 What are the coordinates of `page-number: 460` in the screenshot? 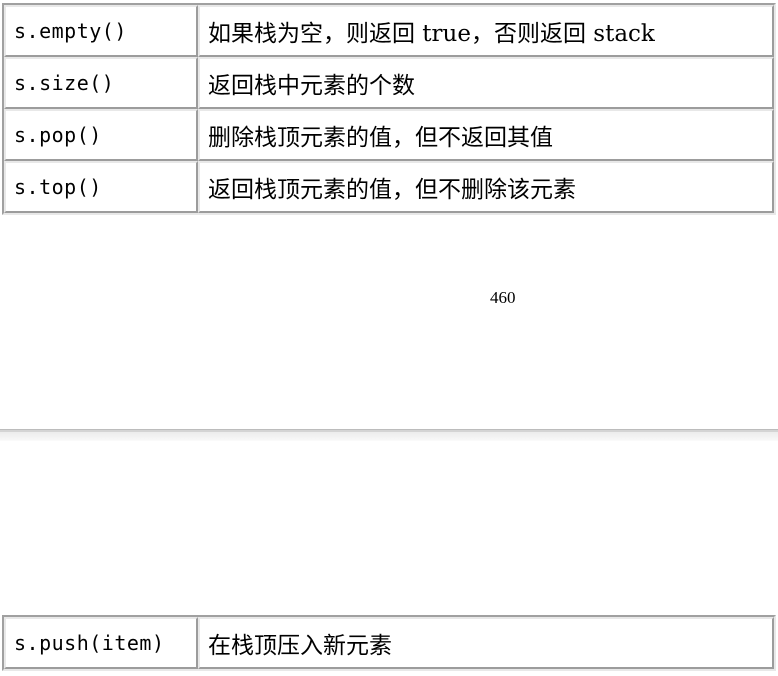 It's located at (503, 297).